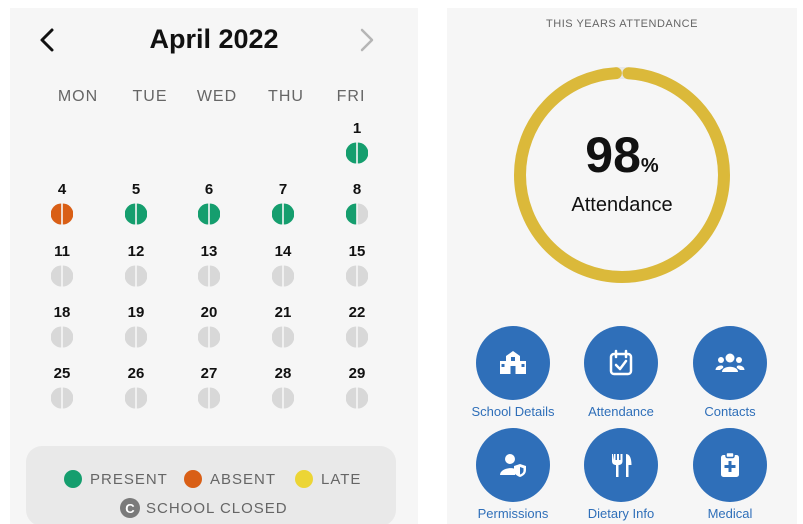 The width and height of the screenshot is (803, 524). I want to click on calendar-day-4: 4, so click(62, 206).